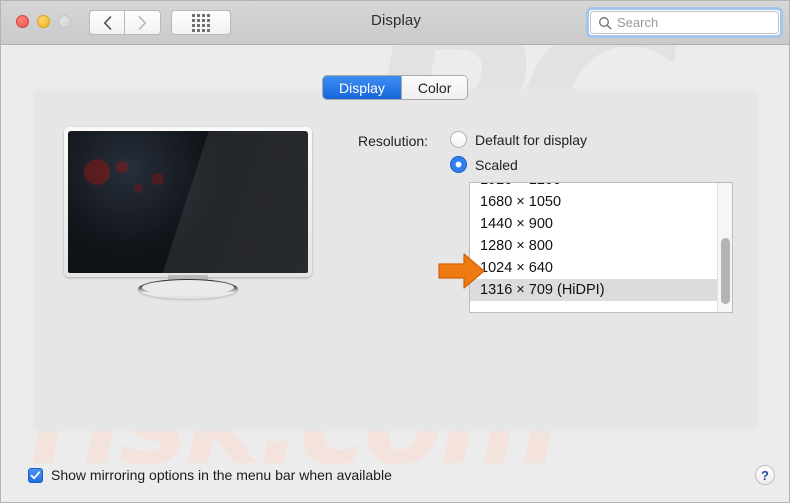  What do you see at coordinates (393, 141) in the screenshot?
I see `resolution-label: Resolution:` at bounding box center [393, 141].